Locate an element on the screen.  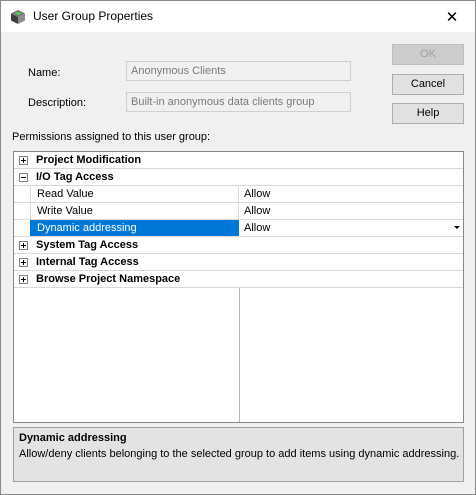
category-label: System Tag Access is located at coordinates (87, 245).